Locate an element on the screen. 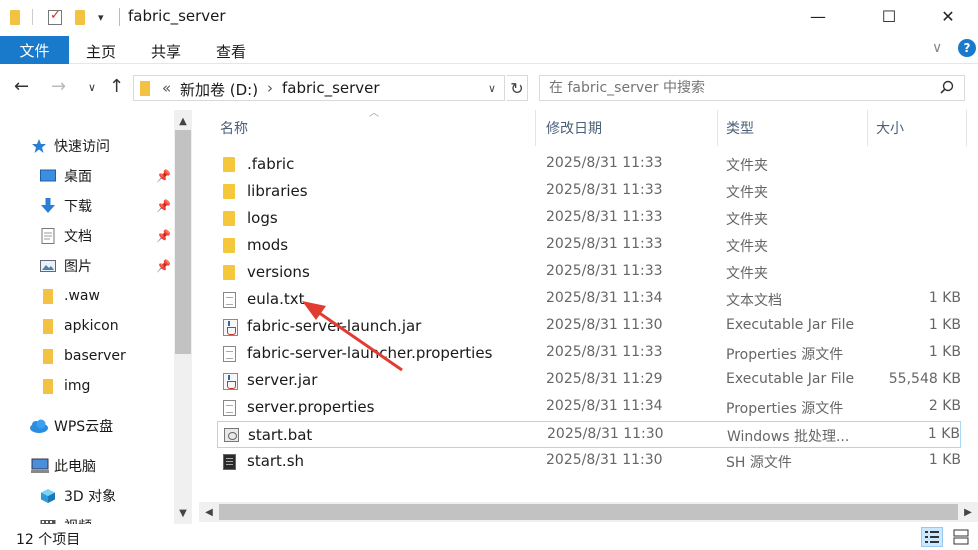 This screenshot has width=978, height=550. sidebar-item-label: 此电脑 is located at coordinates (75, 467).